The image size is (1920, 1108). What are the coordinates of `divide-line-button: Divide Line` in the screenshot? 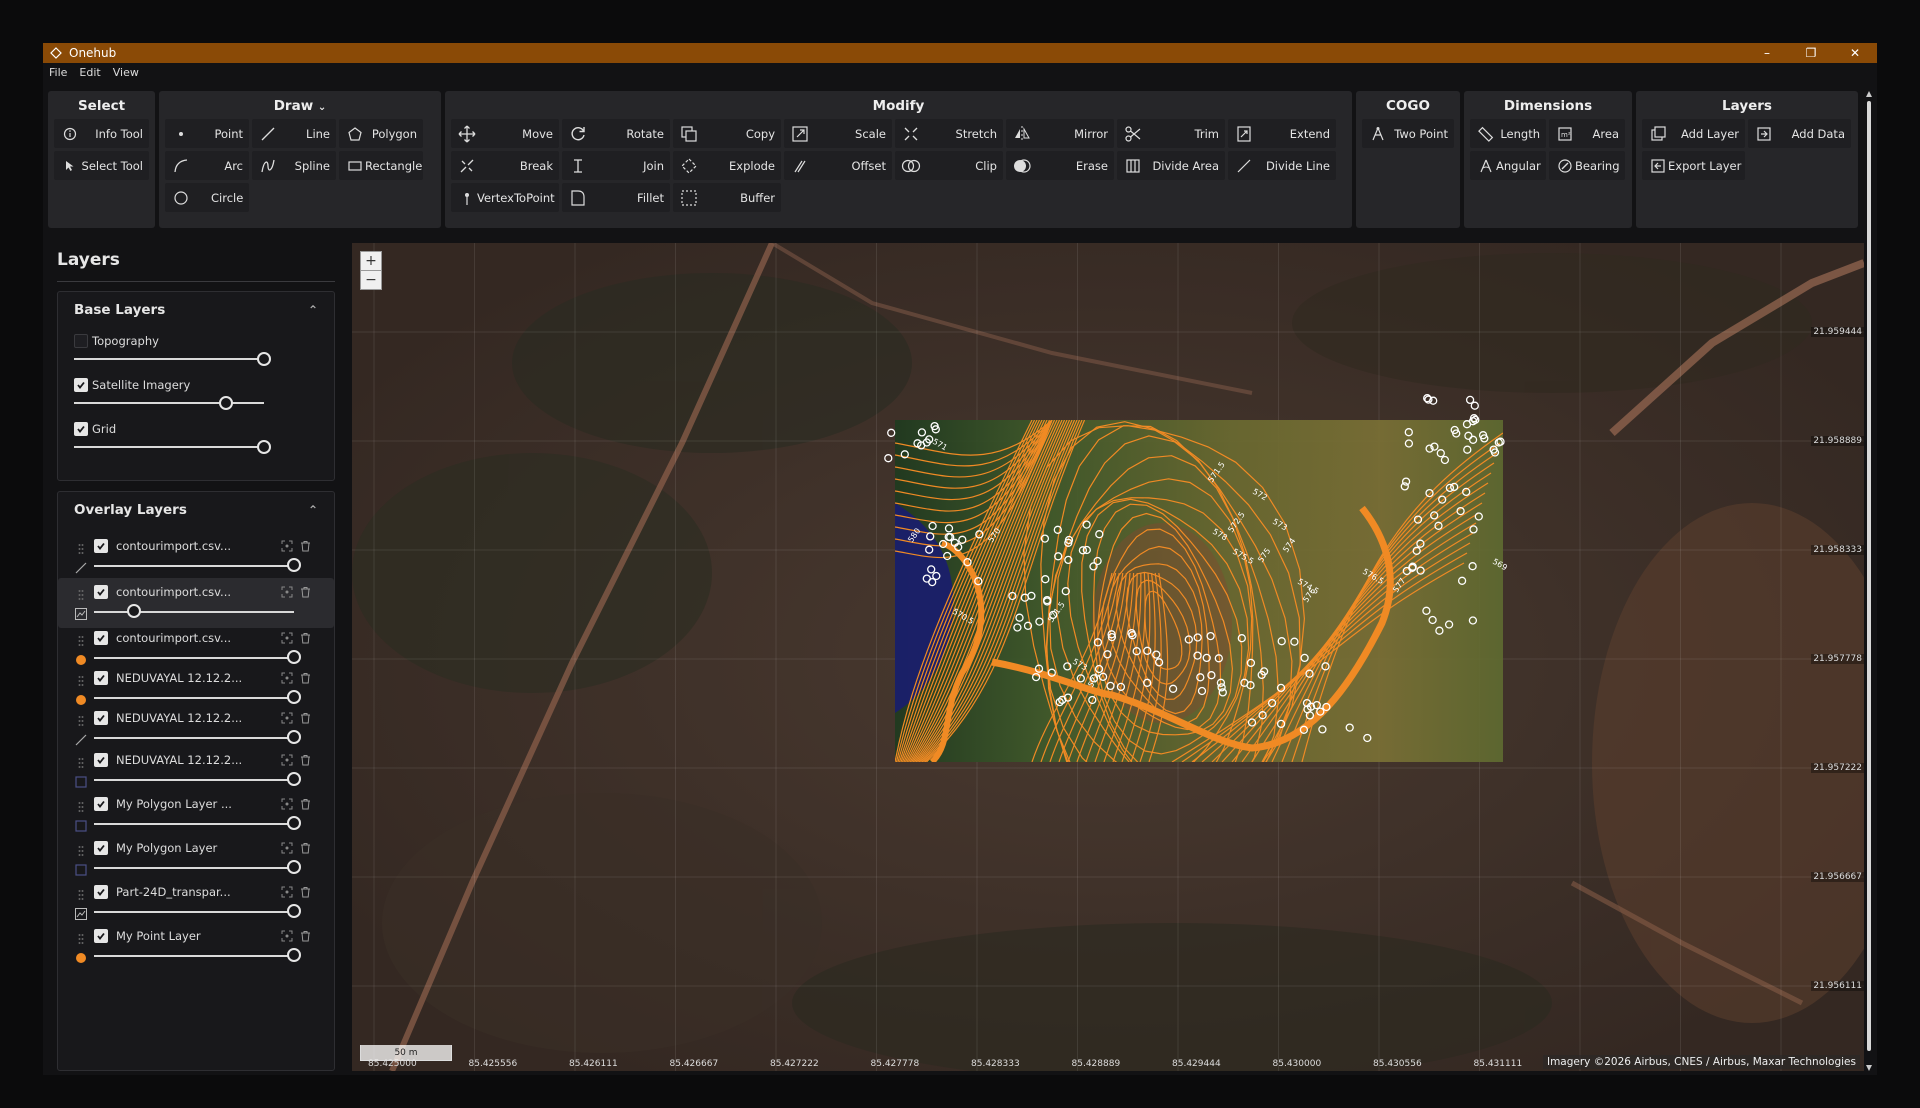 It's located at (1282, 165).